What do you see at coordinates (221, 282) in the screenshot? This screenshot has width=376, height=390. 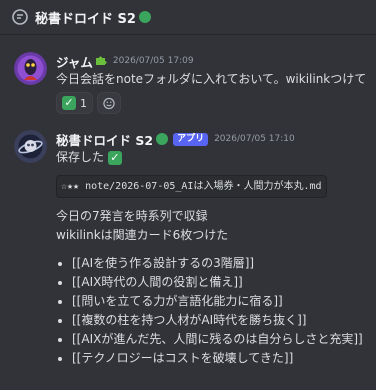 I see `list-item: [[AIX時代の人間の役割と備え]]` at bounding box center [221, 282].